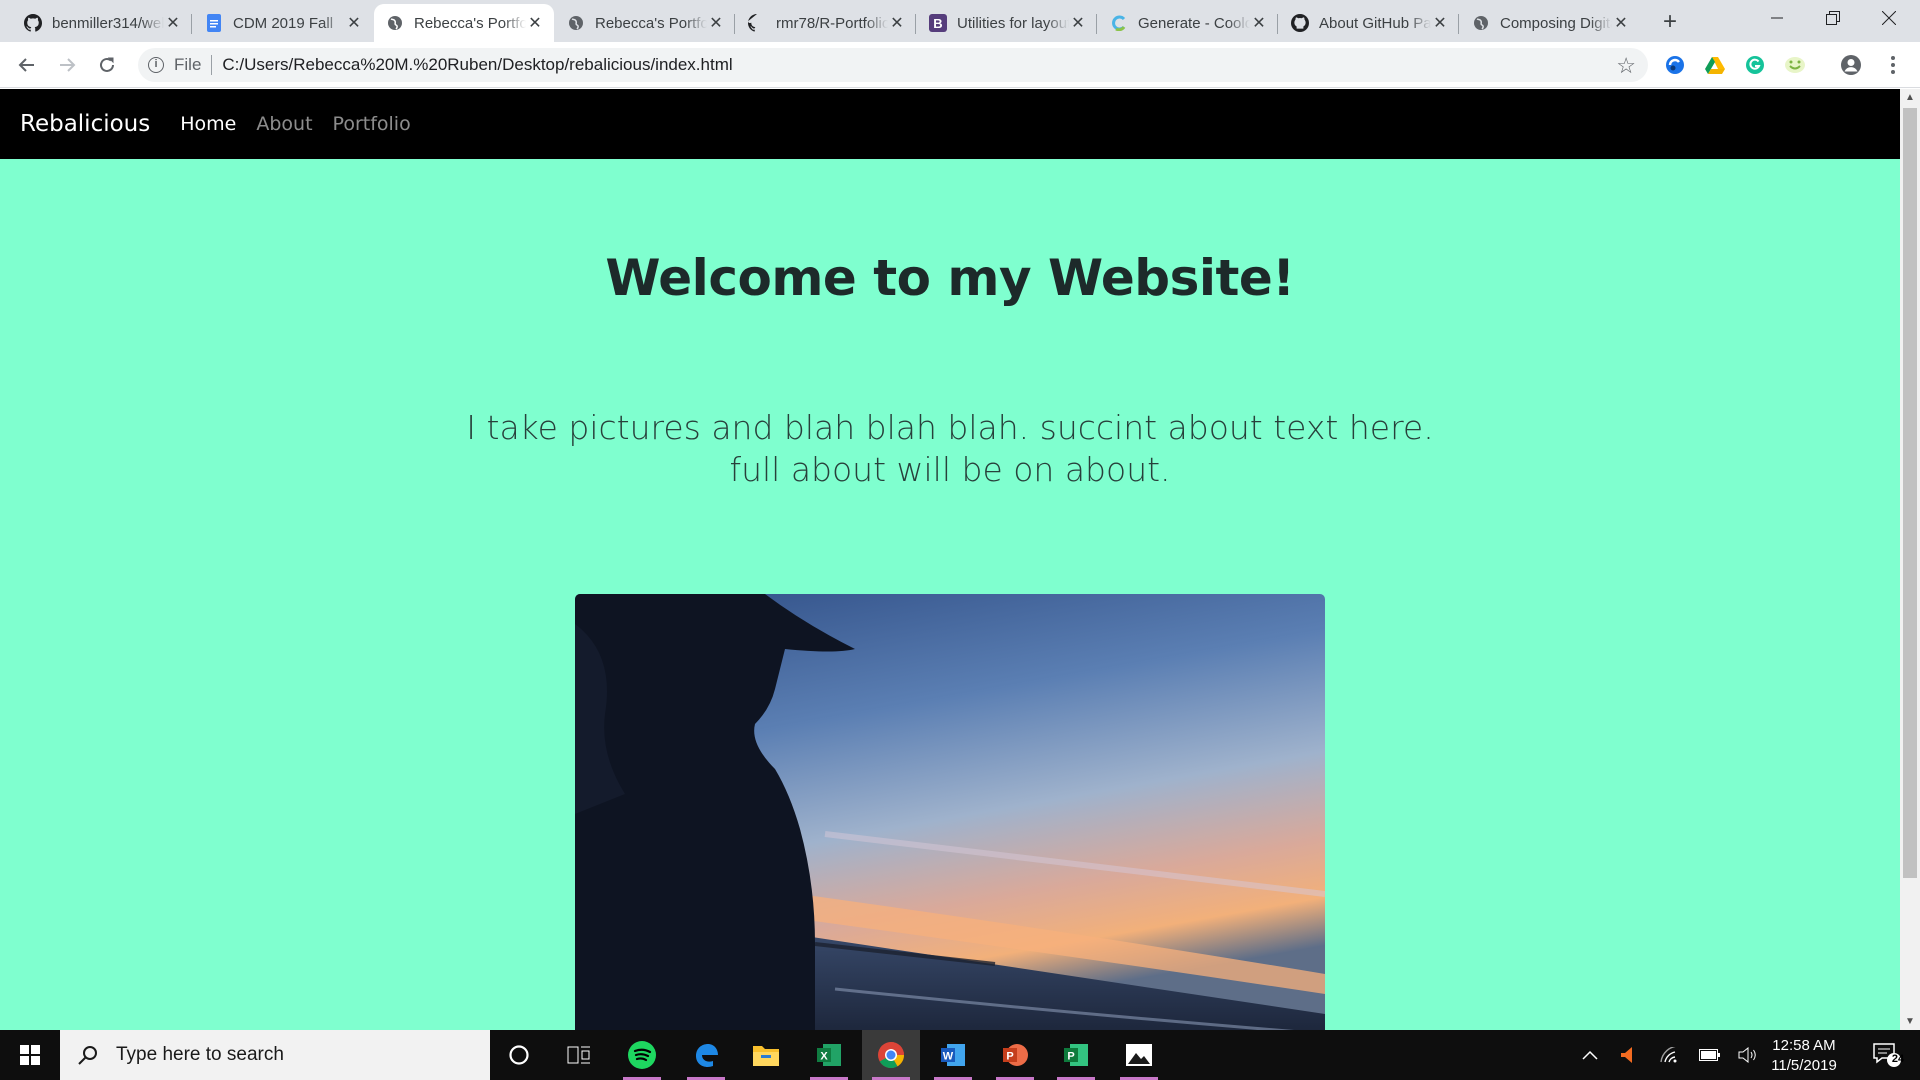  I want to click on extension-blue-icon, so click(1675, 65).